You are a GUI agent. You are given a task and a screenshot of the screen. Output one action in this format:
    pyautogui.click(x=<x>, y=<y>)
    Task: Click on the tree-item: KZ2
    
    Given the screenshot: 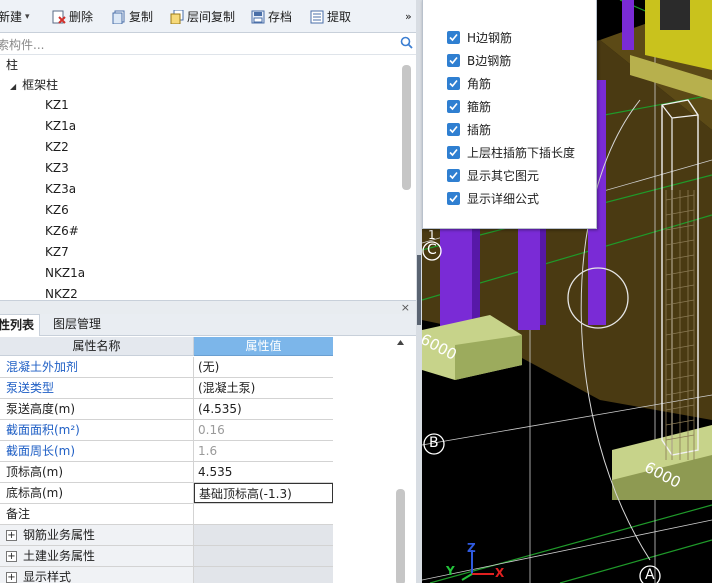 What is the action you would take?
    pyautogui.click(x=57, y=147)
    